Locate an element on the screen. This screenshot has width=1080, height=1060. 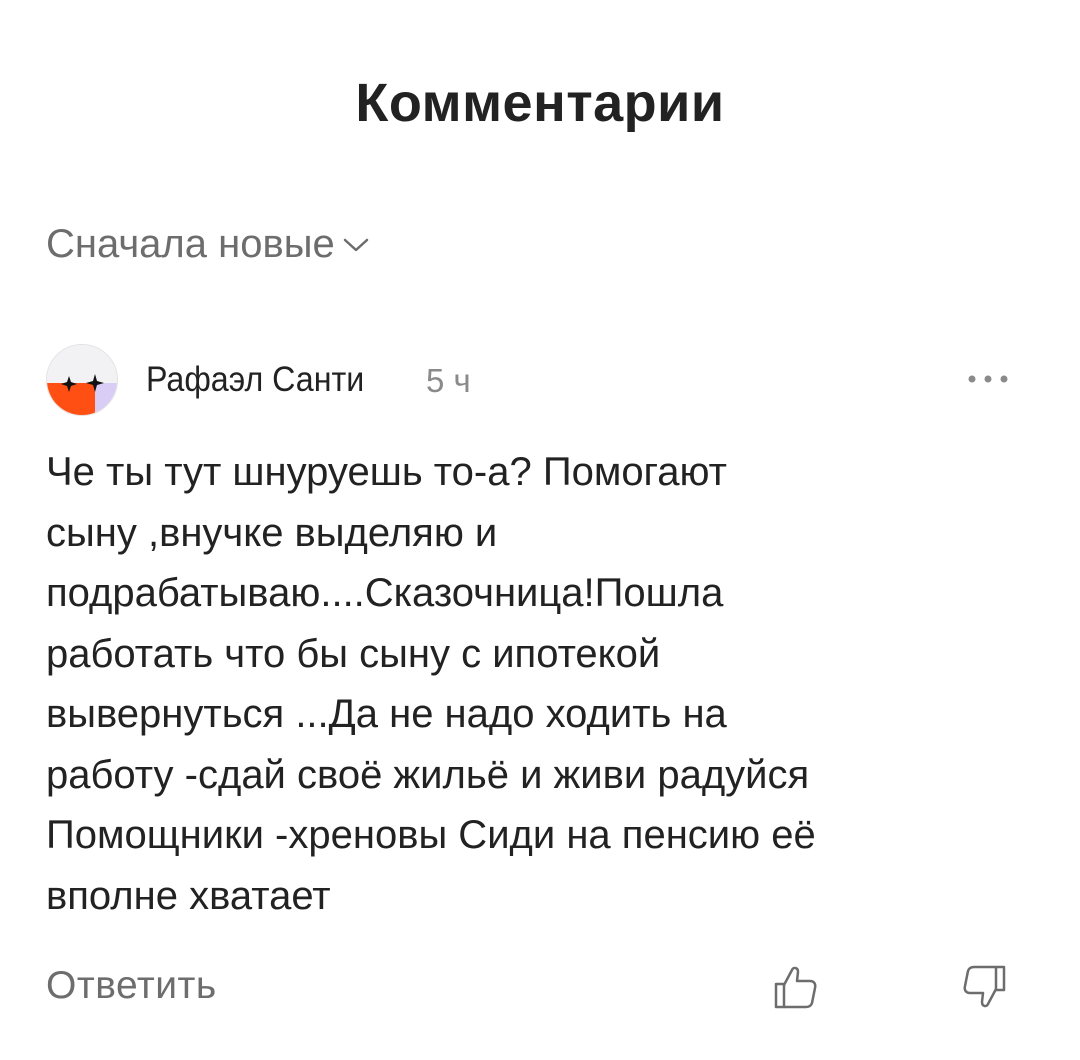
comment-line: подрабатываю....Сказочница!Пошла is located at coordinates (385, 593).